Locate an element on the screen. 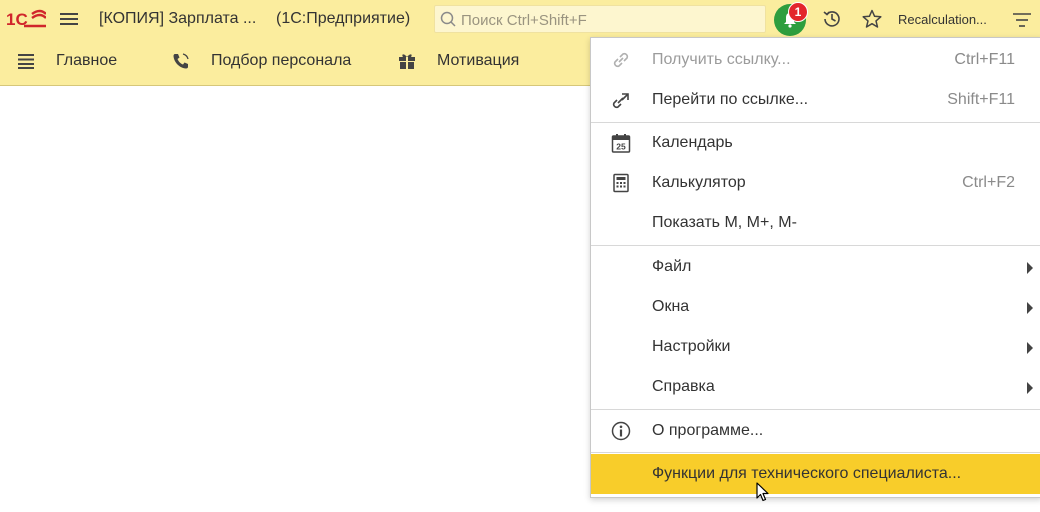 This screenshot has width=1040, height=512. search-field is located at coordinates (600, 19).